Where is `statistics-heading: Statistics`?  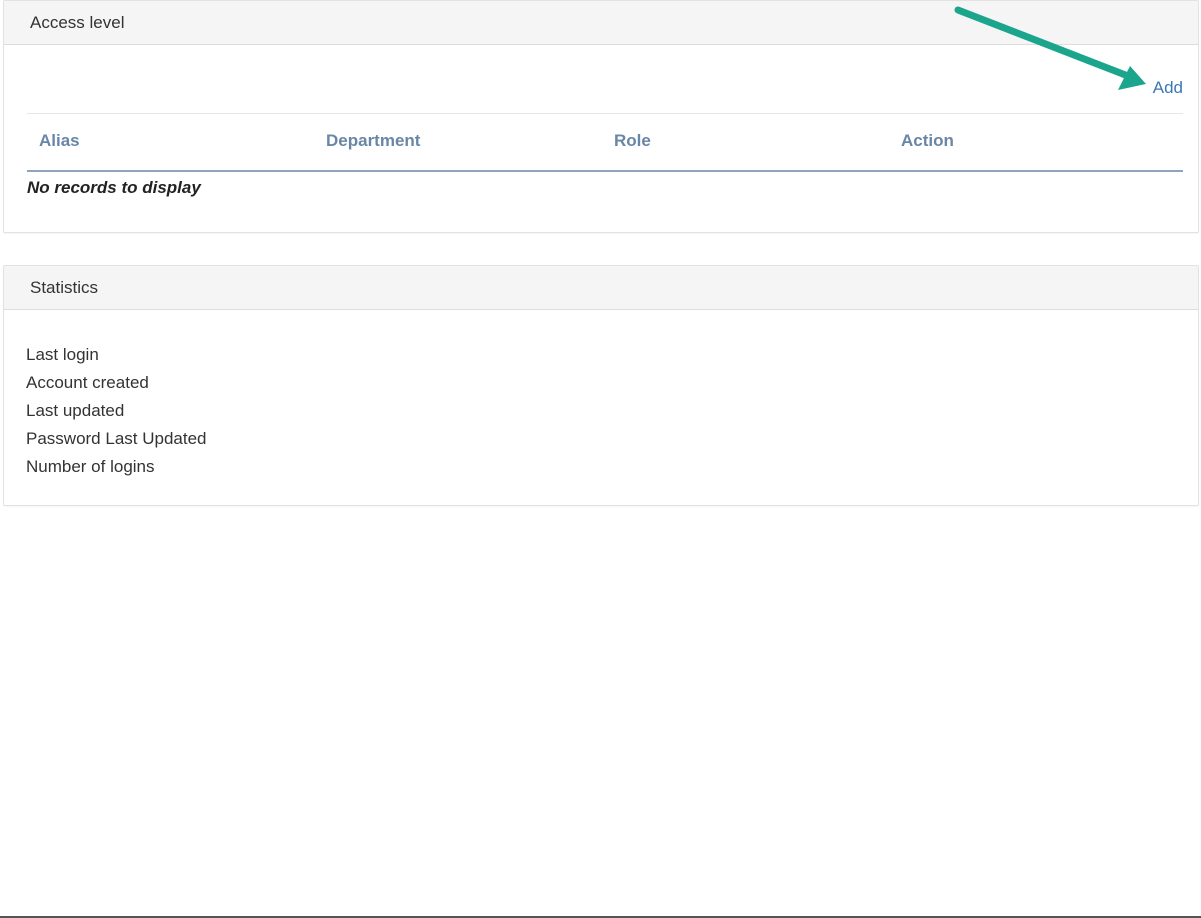 statistics-heading: Statistics is located at coordinates (601, 288).